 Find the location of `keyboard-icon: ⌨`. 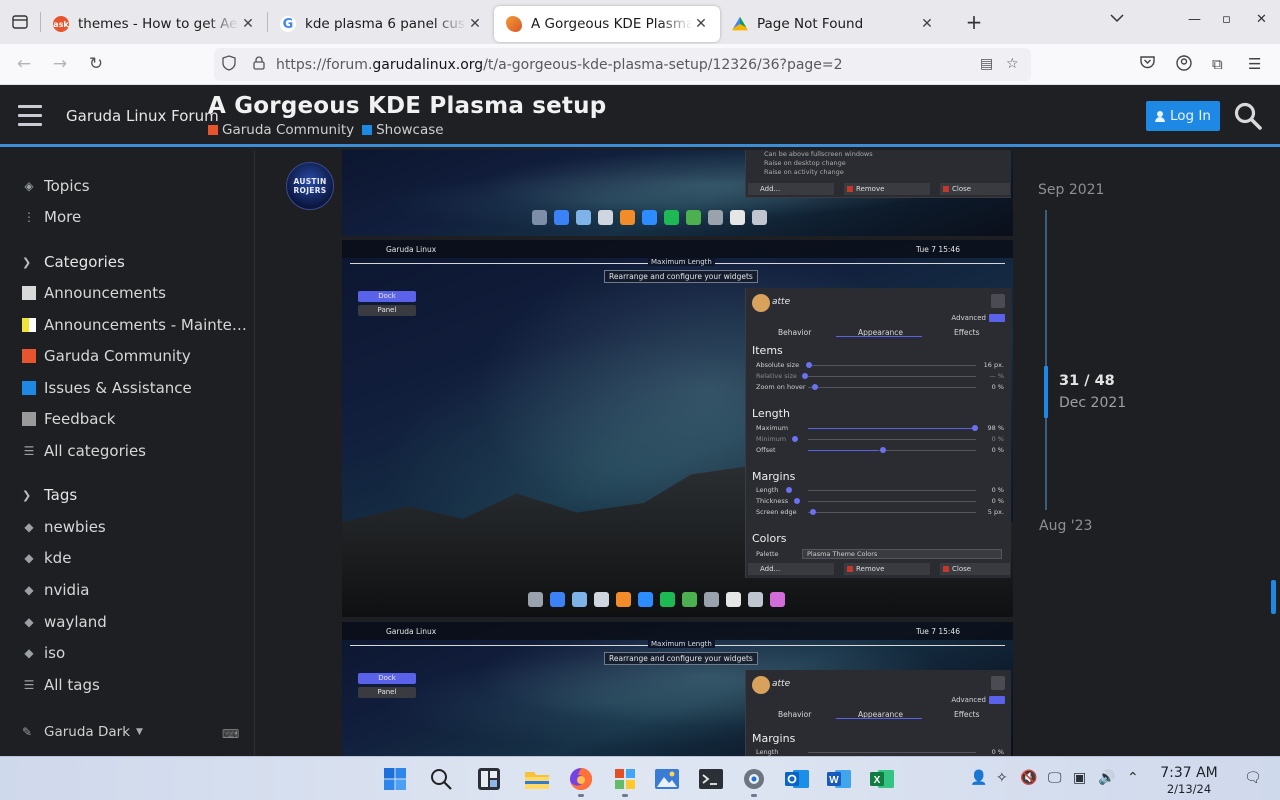

keyboard-icon: ⌨ is located at coordinates (230, 734).